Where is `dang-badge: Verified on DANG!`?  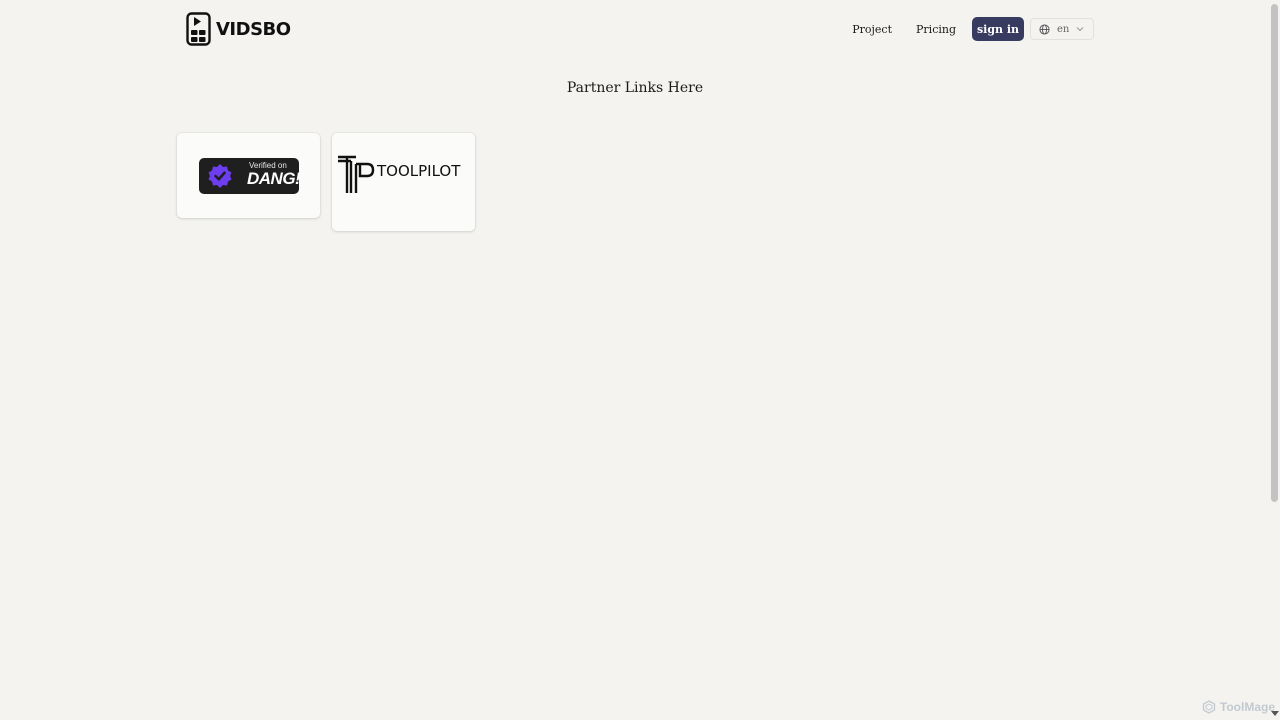 dang-badge: Verified on DANG! is located at coordinates (250, 176).